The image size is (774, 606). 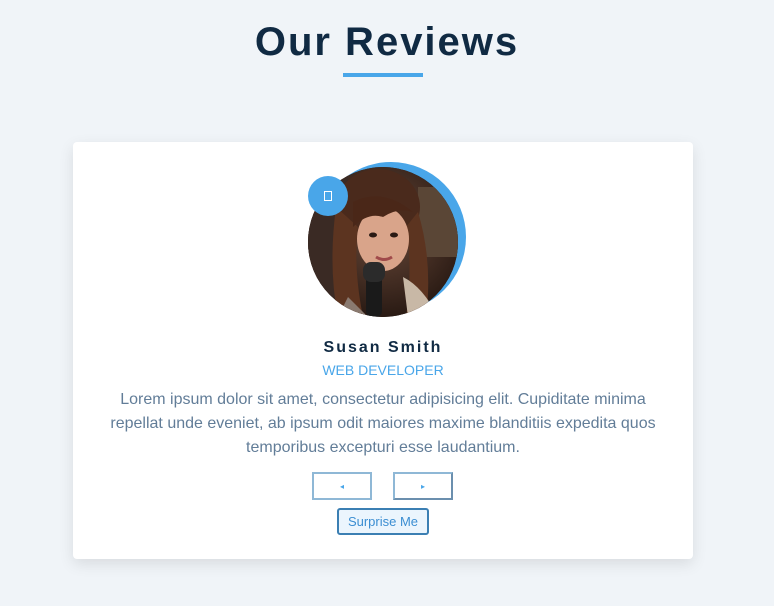 What do you see at coordinates (383, 521) in the screenshot?
I see `surprise-me-button: Surprise Me` at bounding box center [383, 521].